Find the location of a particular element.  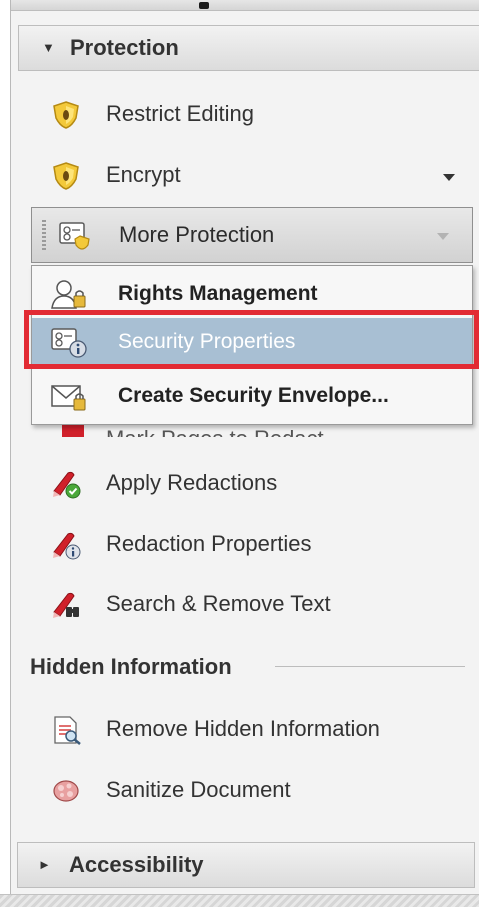

more-protection-button: More Protection is located at coordinates (252, 235).